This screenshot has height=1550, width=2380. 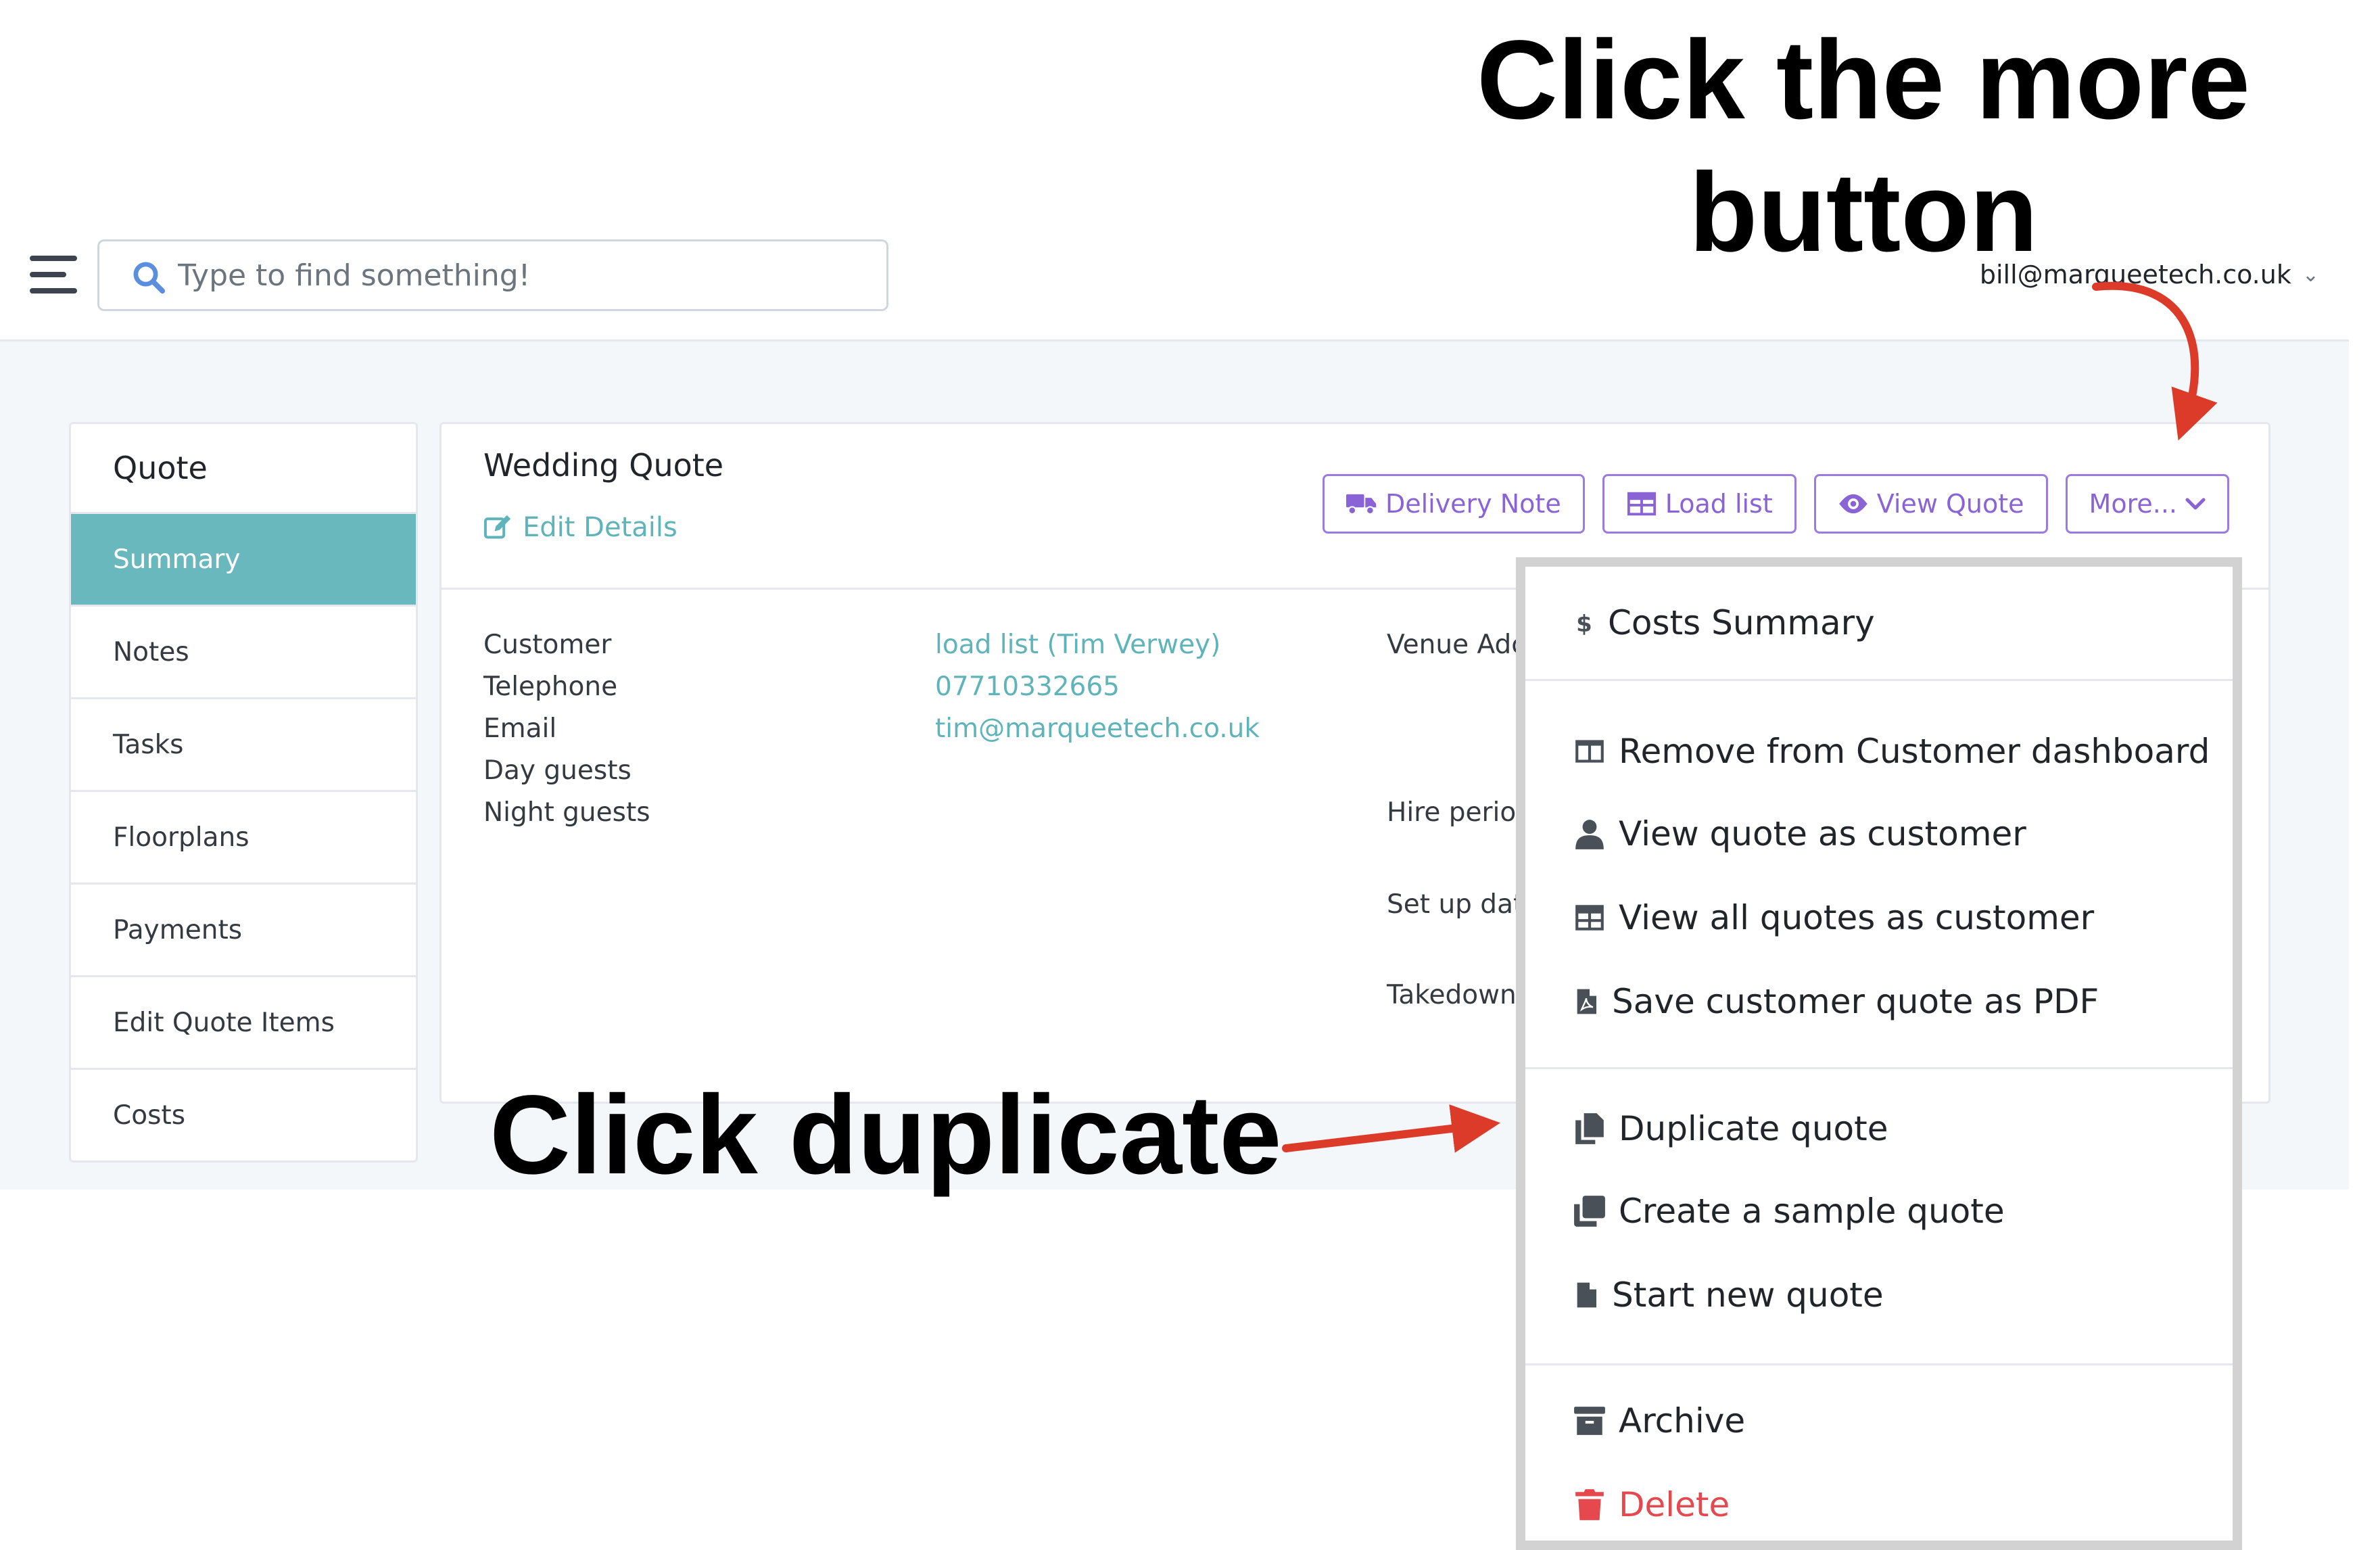 I want to click on hamburger-menu-icon, so click(x=53, y=276).